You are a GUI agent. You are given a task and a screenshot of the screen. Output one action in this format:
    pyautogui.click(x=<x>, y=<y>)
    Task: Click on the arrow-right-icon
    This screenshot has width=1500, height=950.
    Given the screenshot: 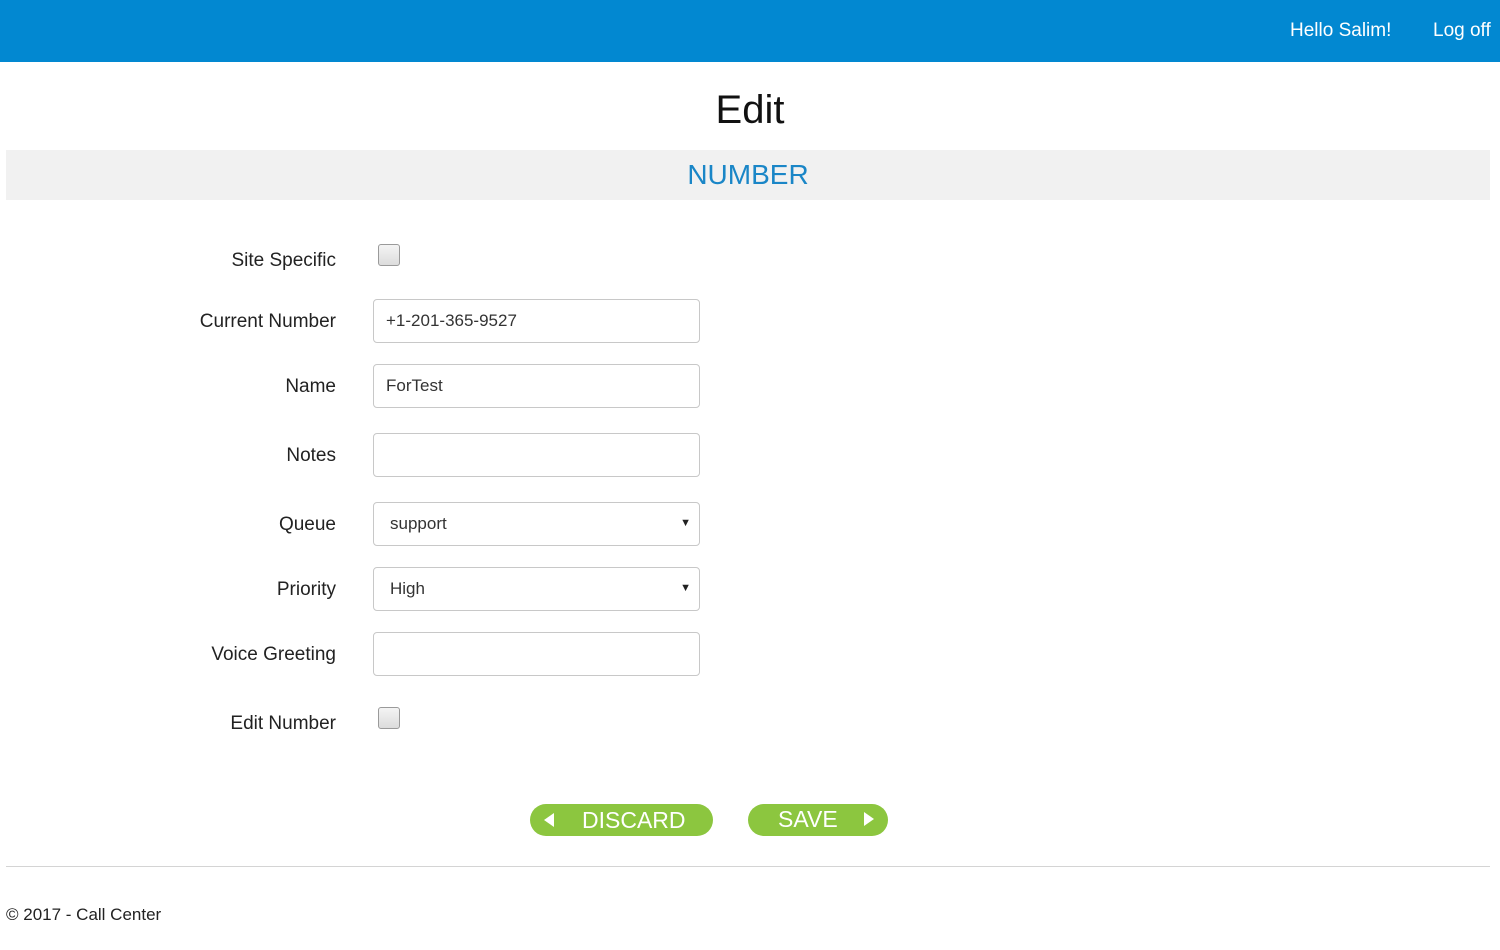 What is the action you would take?
    pyautogui.click(x=869, y=819)
    